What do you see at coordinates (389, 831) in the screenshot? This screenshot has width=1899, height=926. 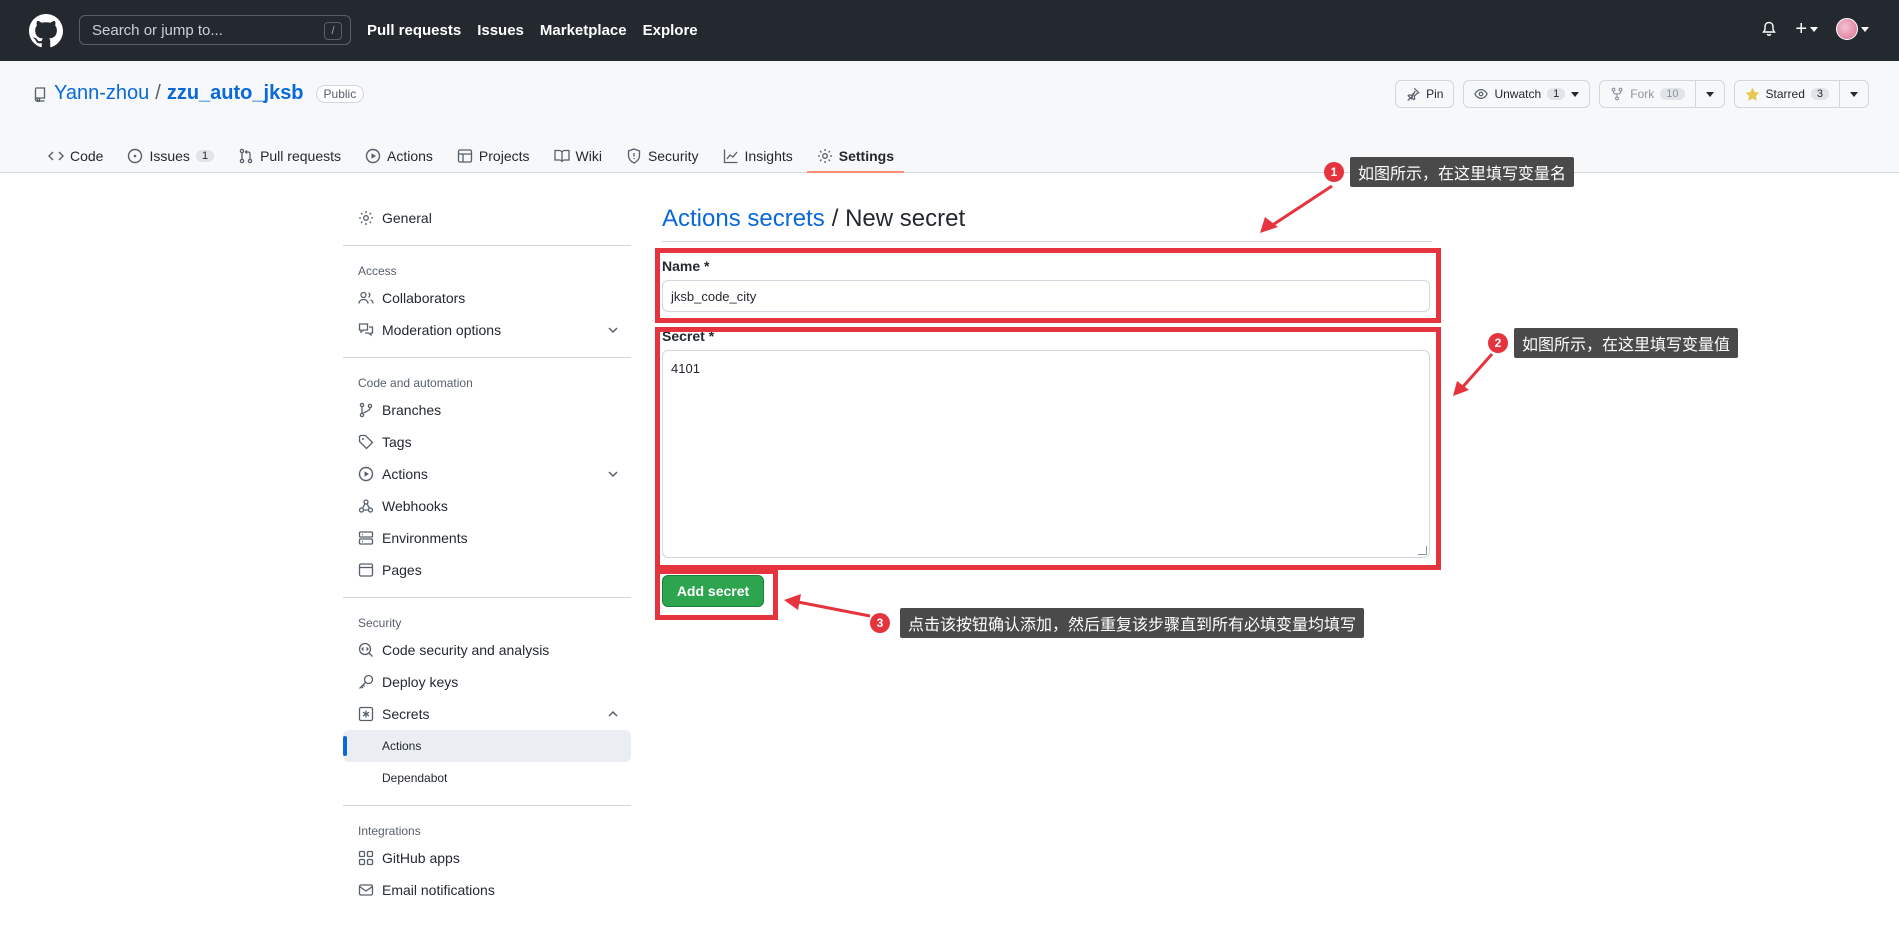 I see `sidebar-heading-integrations: Integrations` at bounding box center [389, 831].